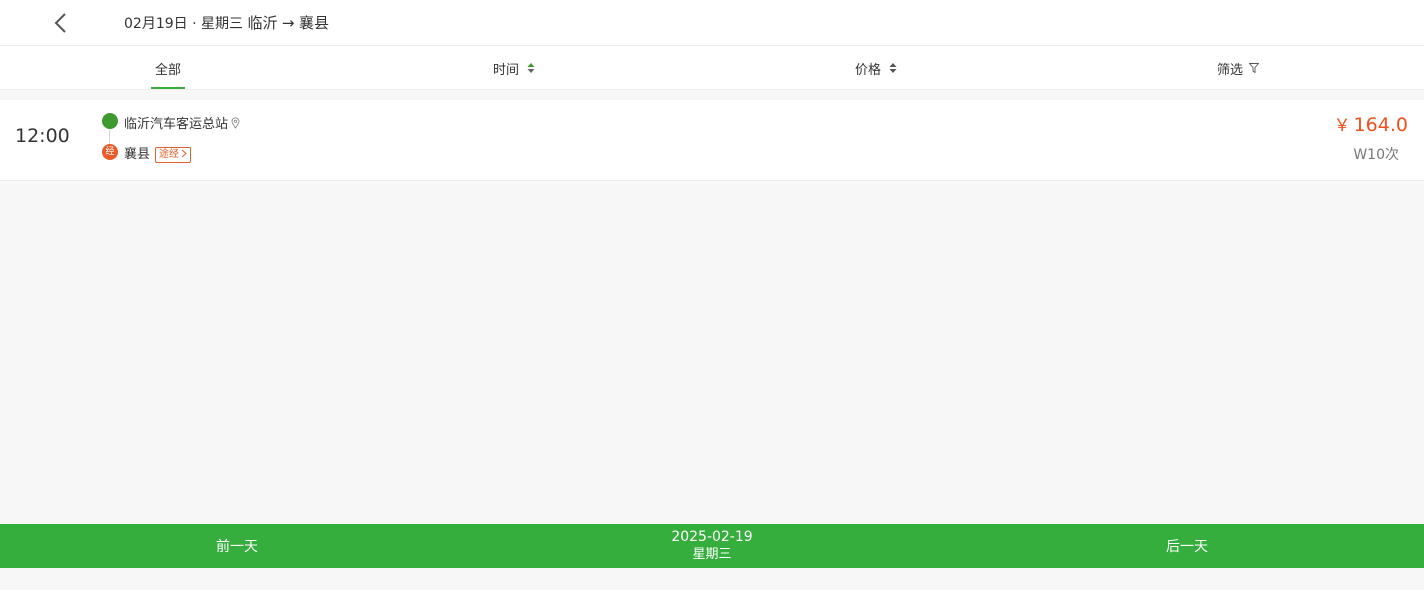  What do you see at coordinates (1187, 546) in the screenshot?
I see `next-day-button: 后一天` at bounding box center [1187, 546].